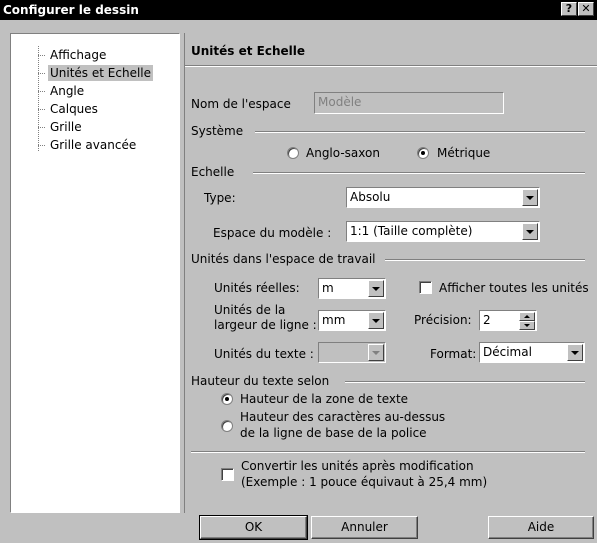  Describe the element at coordinates (93, 145) in the screenshot. I see `tree-item-label: Grille avancée` at that location.